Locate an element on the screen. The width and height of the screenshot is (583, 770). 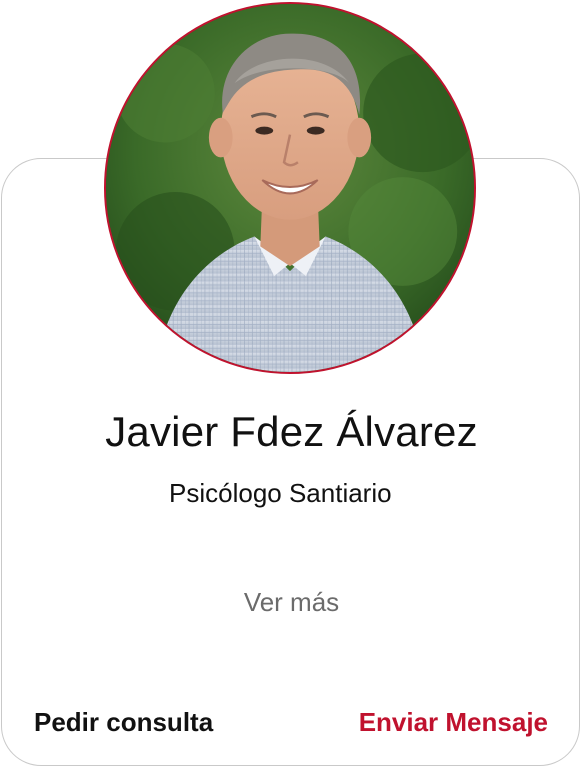
send-message-button: Enviar Mensaje is located at coordinates (453, 722).